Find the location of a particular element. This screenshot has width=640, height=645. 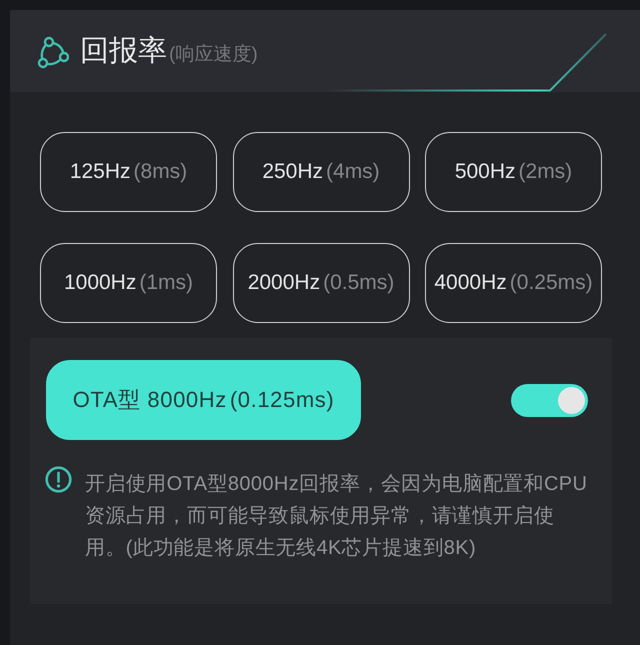

page-title: 回报率 is located at coordinates (123, 51).